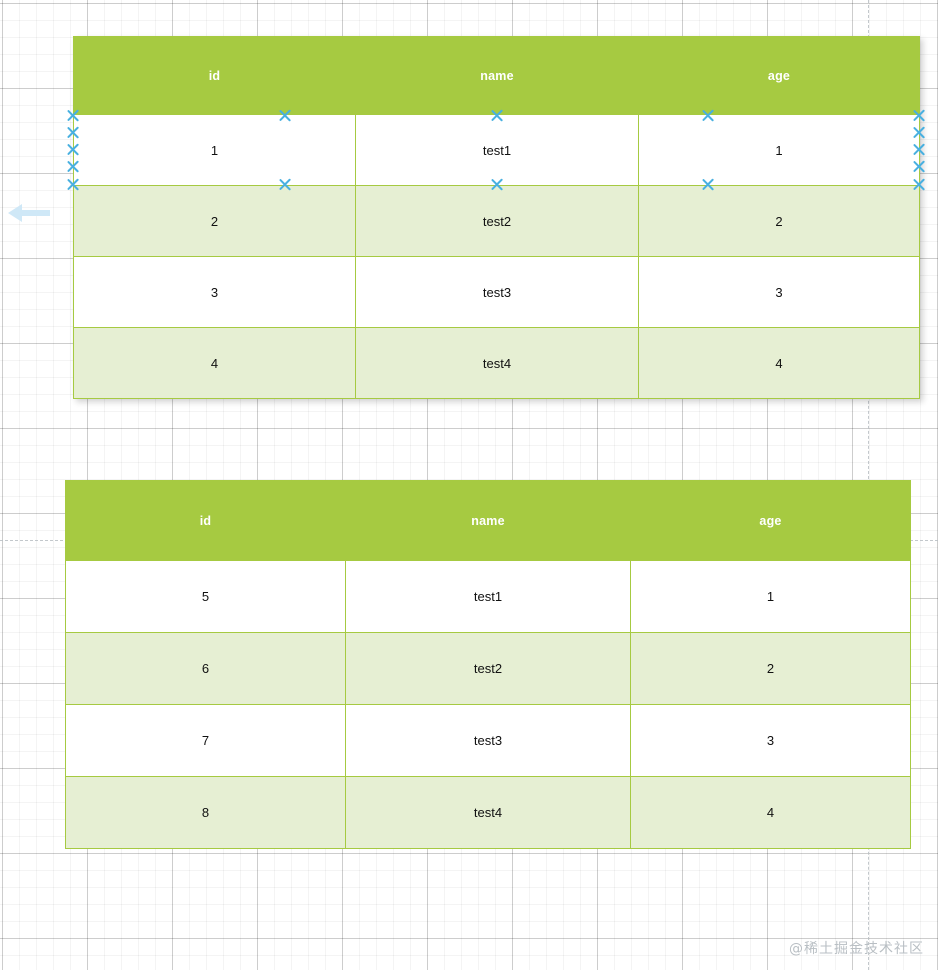 The image size is (938, 970). Describe the element at coordinates (214, 221) in the screenshot. I see `cell-id: 2` at that location.